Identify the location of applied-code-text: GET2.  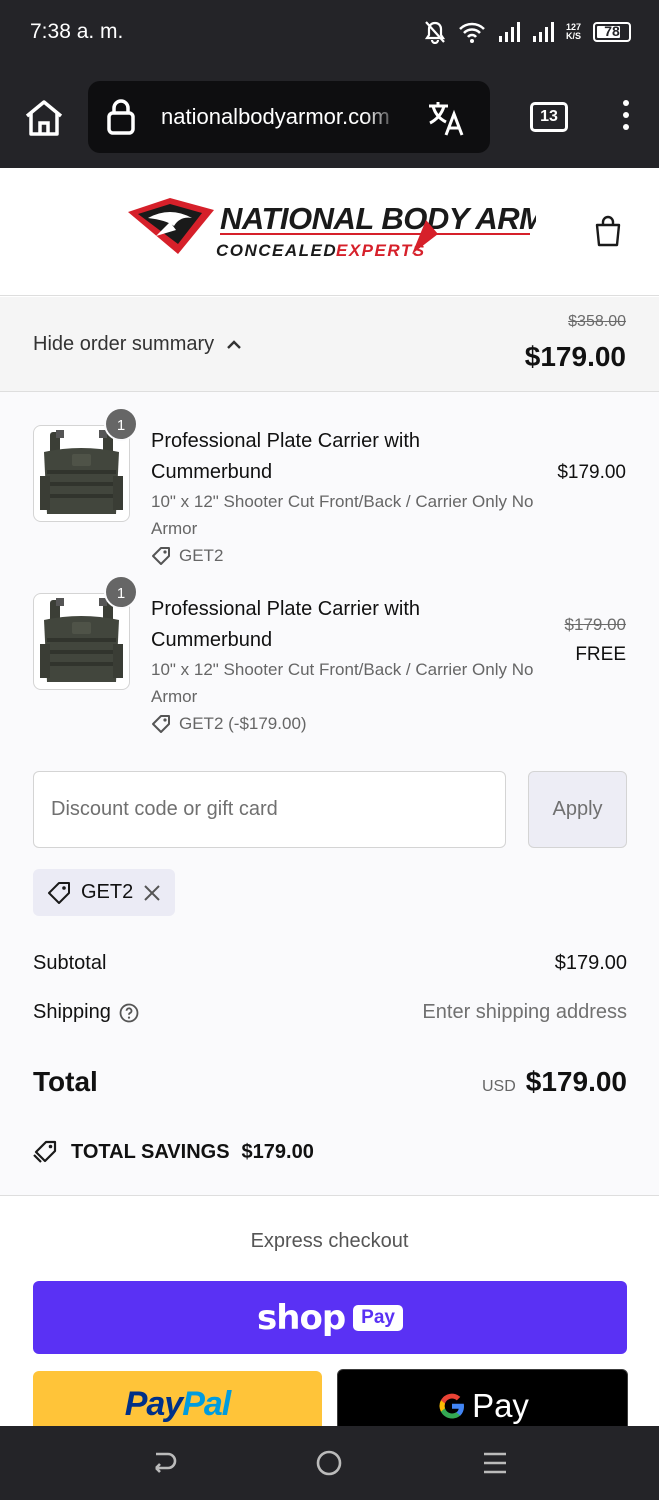
(107, 892).